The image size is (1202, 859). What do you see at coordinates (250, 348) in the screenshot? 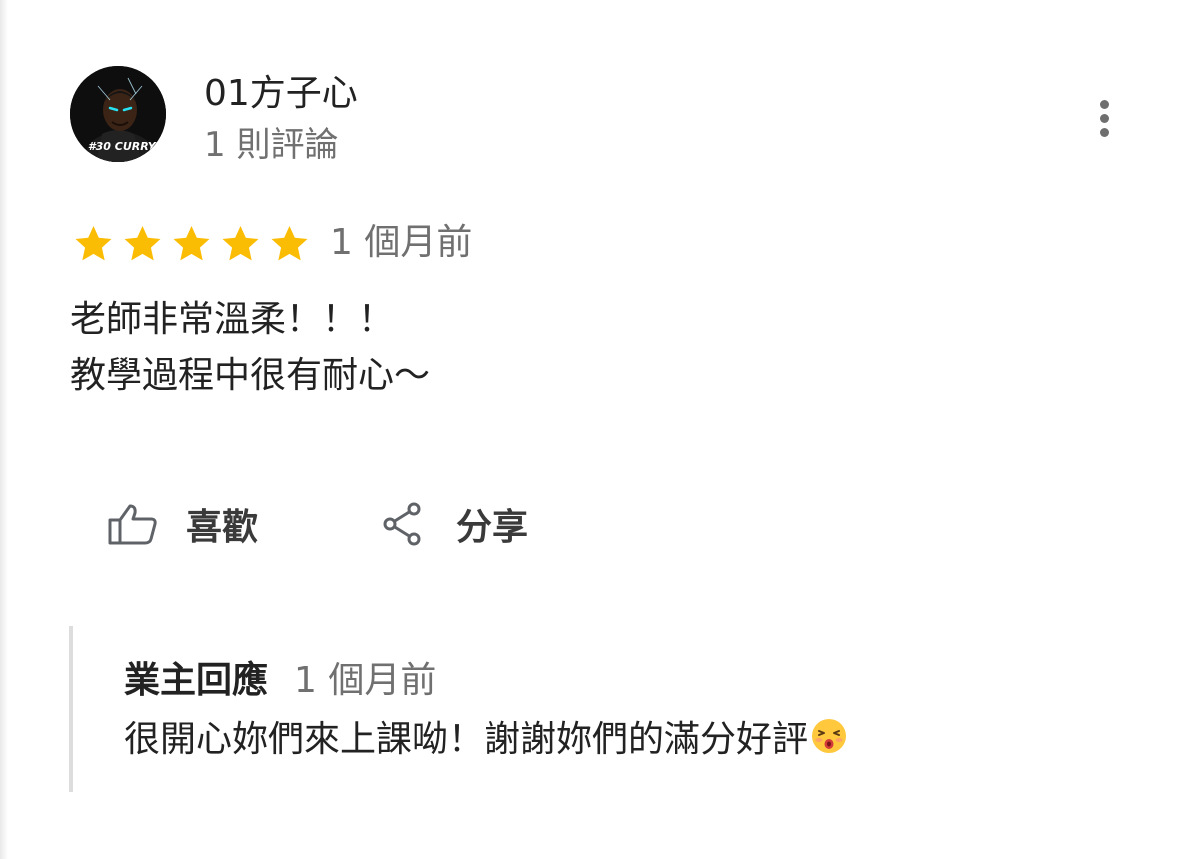
I see `review-text: 老師非常溫柔！！！ 教學過程中很有耐心～` at bounding box center [250, 348].